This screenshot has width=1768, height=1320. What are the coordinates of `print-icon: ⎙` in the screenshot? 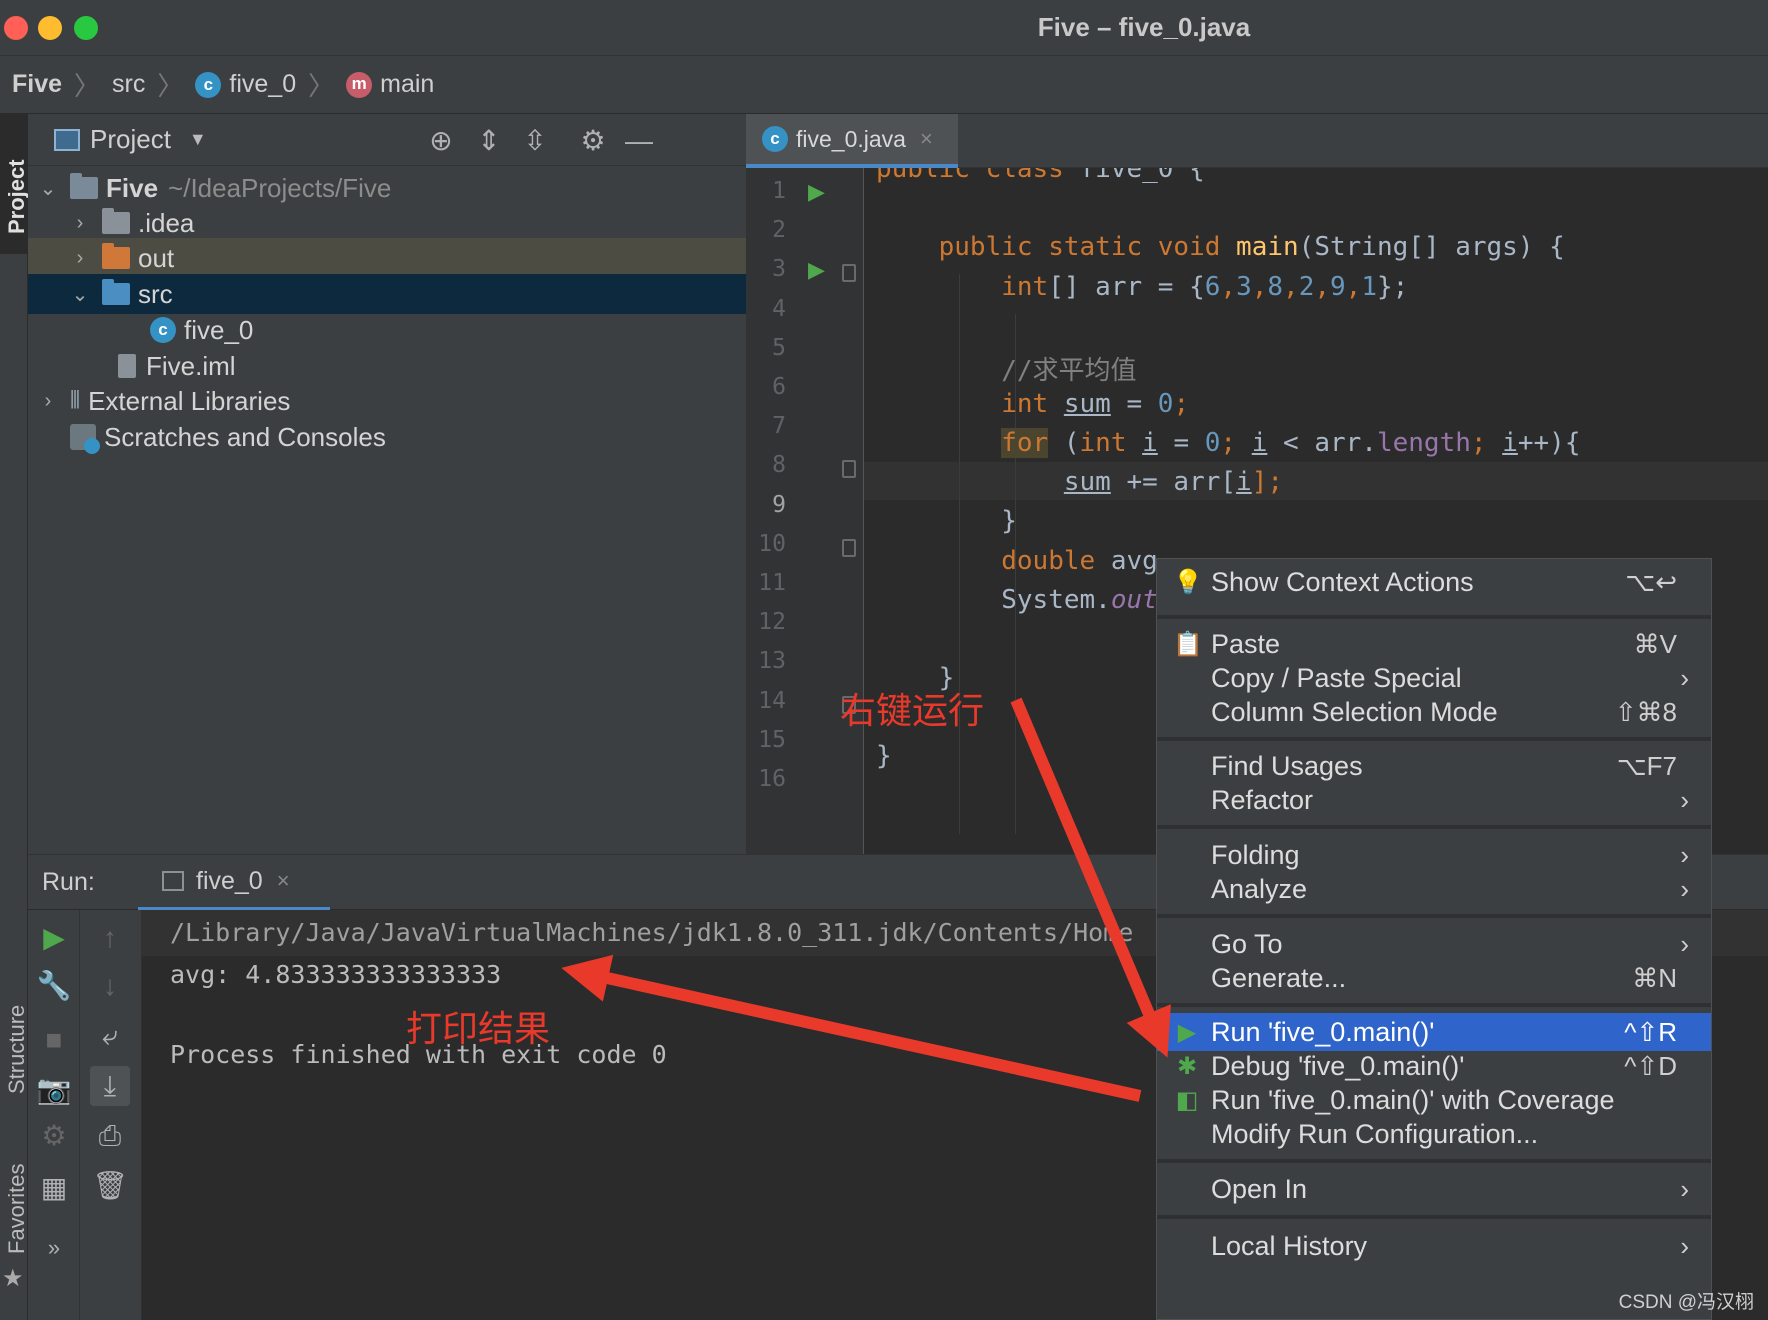 It's located at (110, 1136).